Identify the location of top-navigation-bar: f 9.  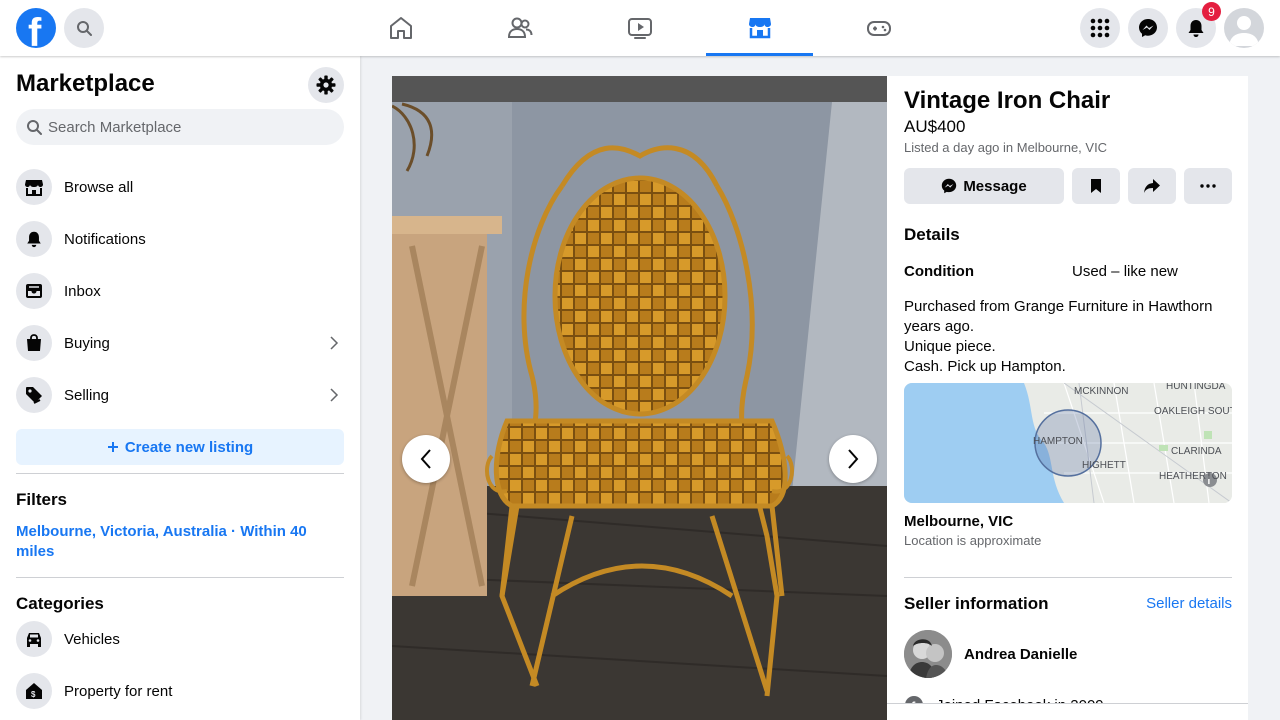
(640, 28).